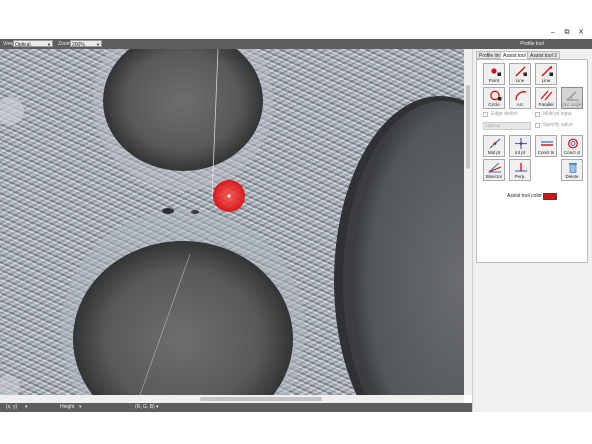  Describe the element at coordinates (546, 104) in the screenshot. I see `parallel-button-label: Parallel` at that location.